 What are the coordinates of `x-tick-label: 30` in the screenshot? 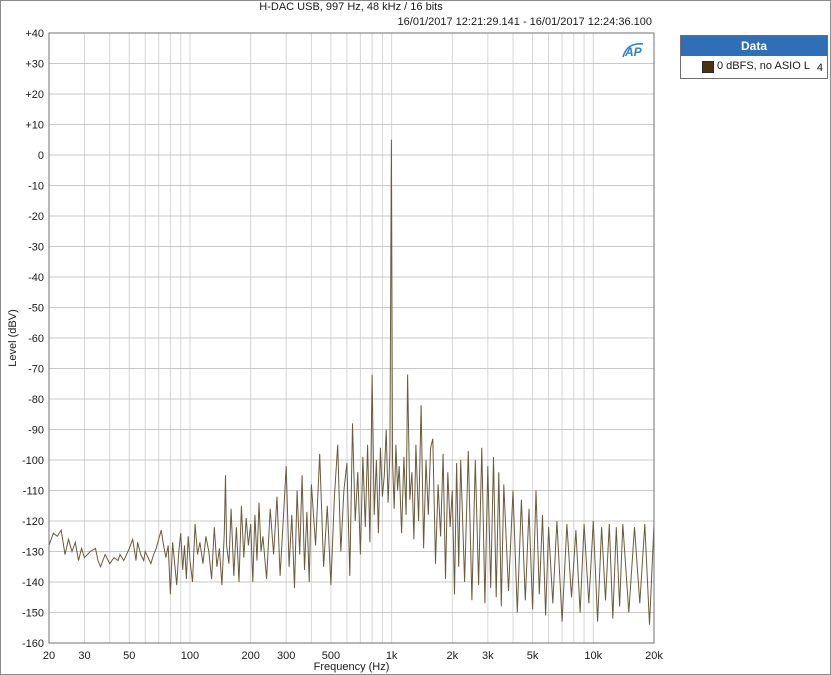 It's located at (84, 656).